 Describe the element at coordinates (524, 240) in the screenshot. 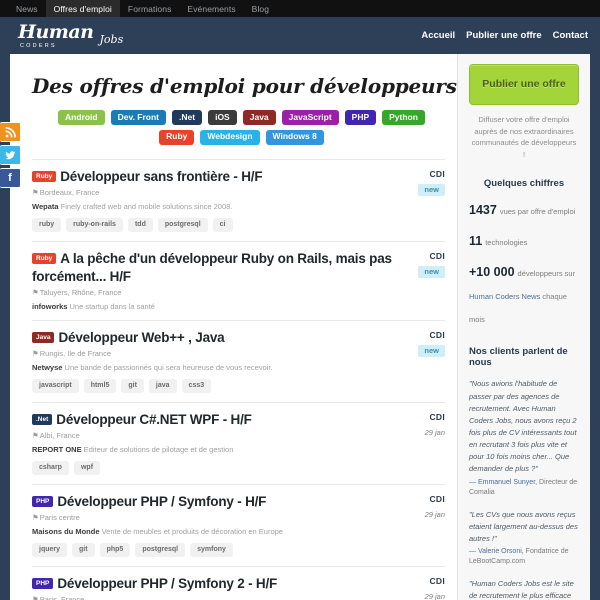

I see `stat-item: 11 technologies` at that location.